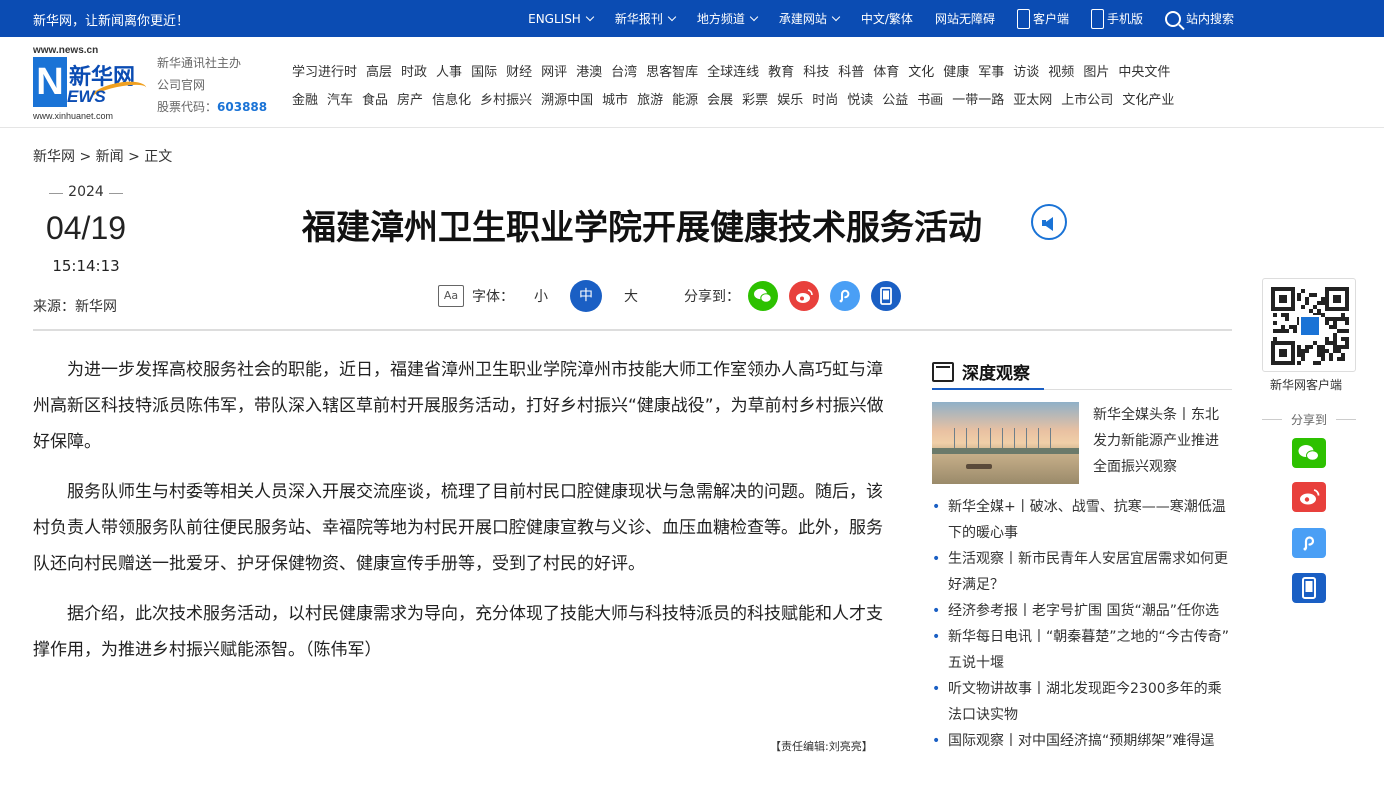 The width and height of the screenshot is (1384, 791). Describe the element at coordinates (851, 70) in the screenshot. I see `channel-link: 科普` at that location.